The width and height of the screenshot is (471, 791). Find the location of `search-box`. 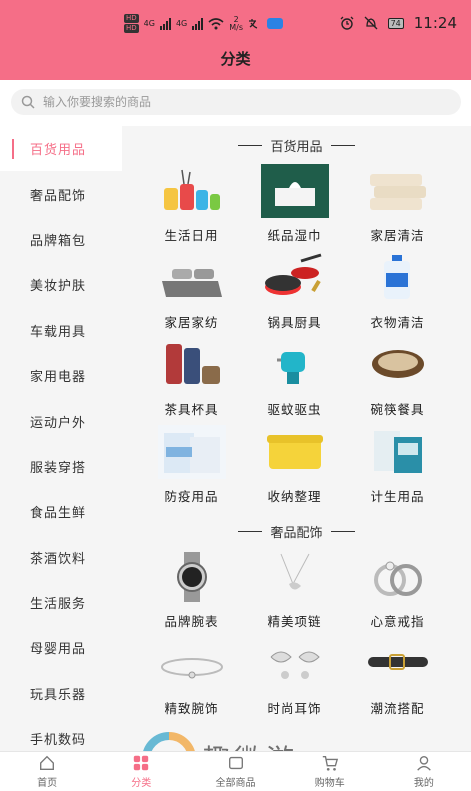

search-box is located at coordinates (236, 102).